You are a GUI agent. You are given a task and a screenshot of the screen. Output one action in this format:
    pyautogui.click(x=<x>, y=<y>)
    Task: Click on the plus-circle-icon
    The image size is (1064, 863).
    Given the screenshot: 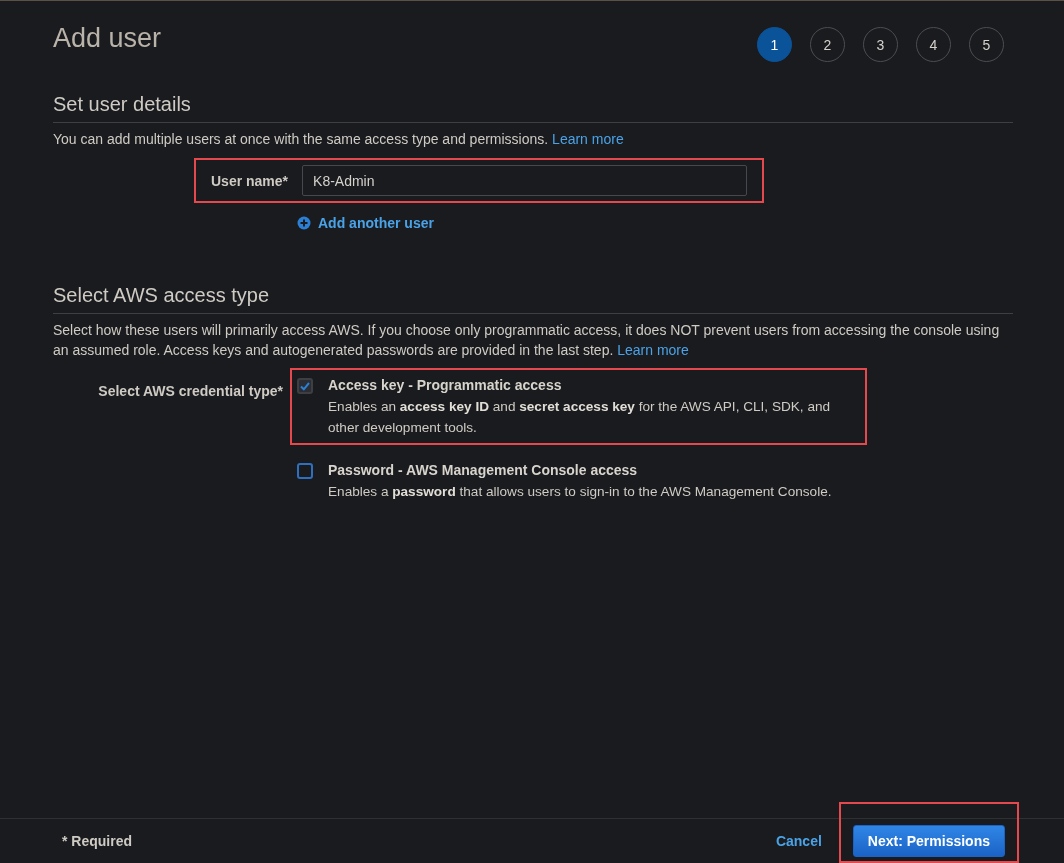 What is the action you would take?
    pyautogui.click(x=304, y=223)
    